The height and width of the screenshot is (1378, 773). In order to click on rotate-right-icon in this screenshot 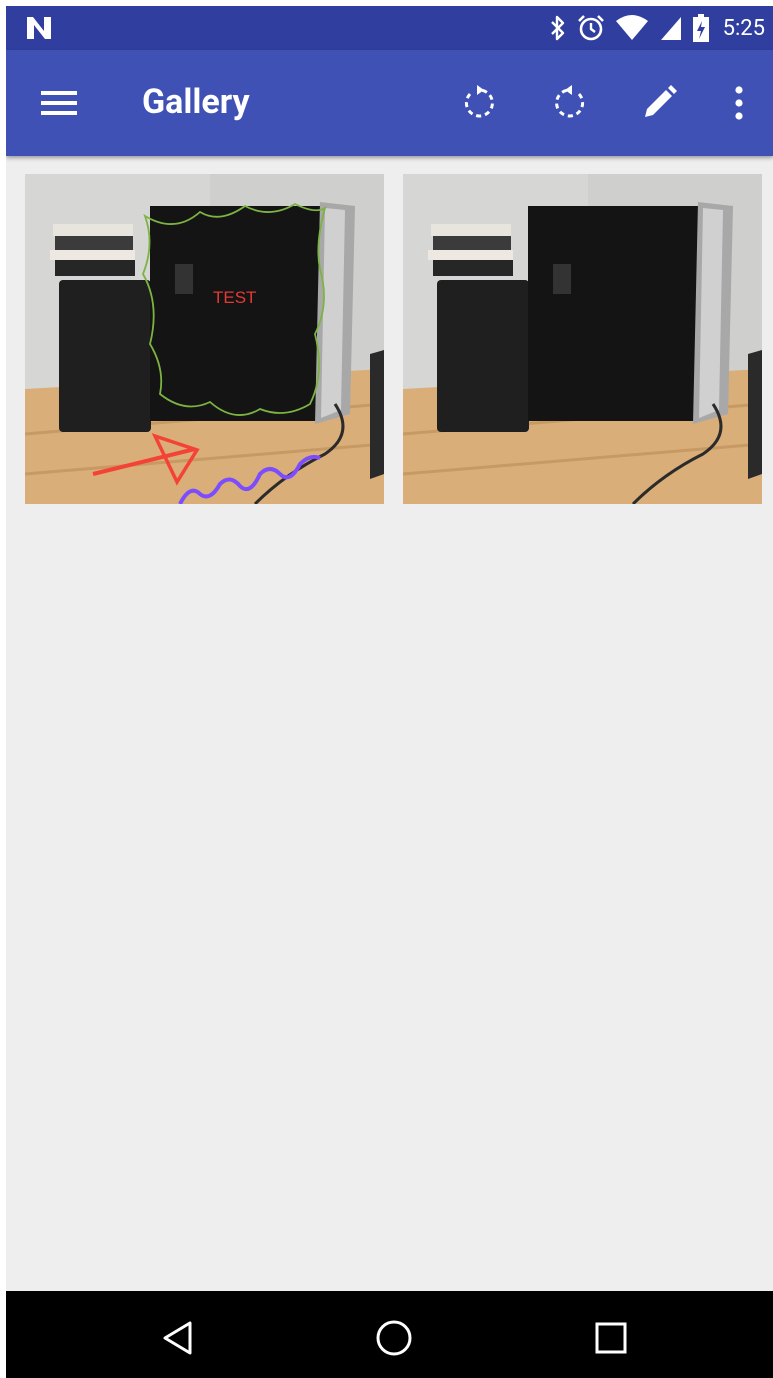, I will do `click(570, 101)`.